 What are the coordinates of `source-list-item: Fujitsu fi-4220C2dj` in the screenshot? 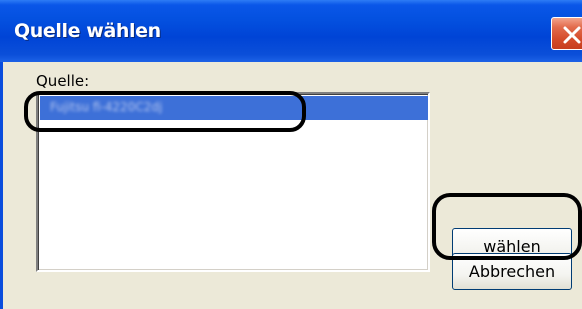 It's located at (234, 108).